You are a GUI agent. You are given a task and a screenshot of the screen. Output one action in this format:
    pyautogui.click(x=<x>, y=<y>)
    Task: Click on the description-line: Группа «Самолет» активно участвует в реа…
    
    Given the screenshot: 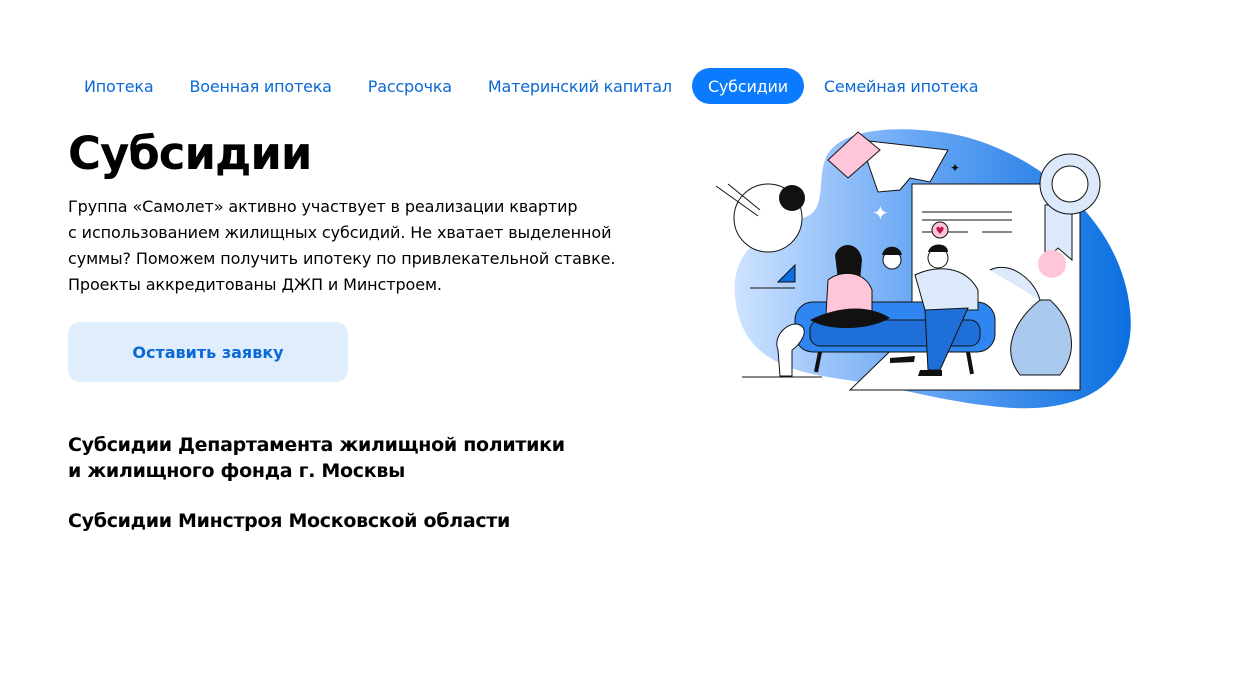 What is the action you would take?
    pyautogui.click(x=323, y=206)
    